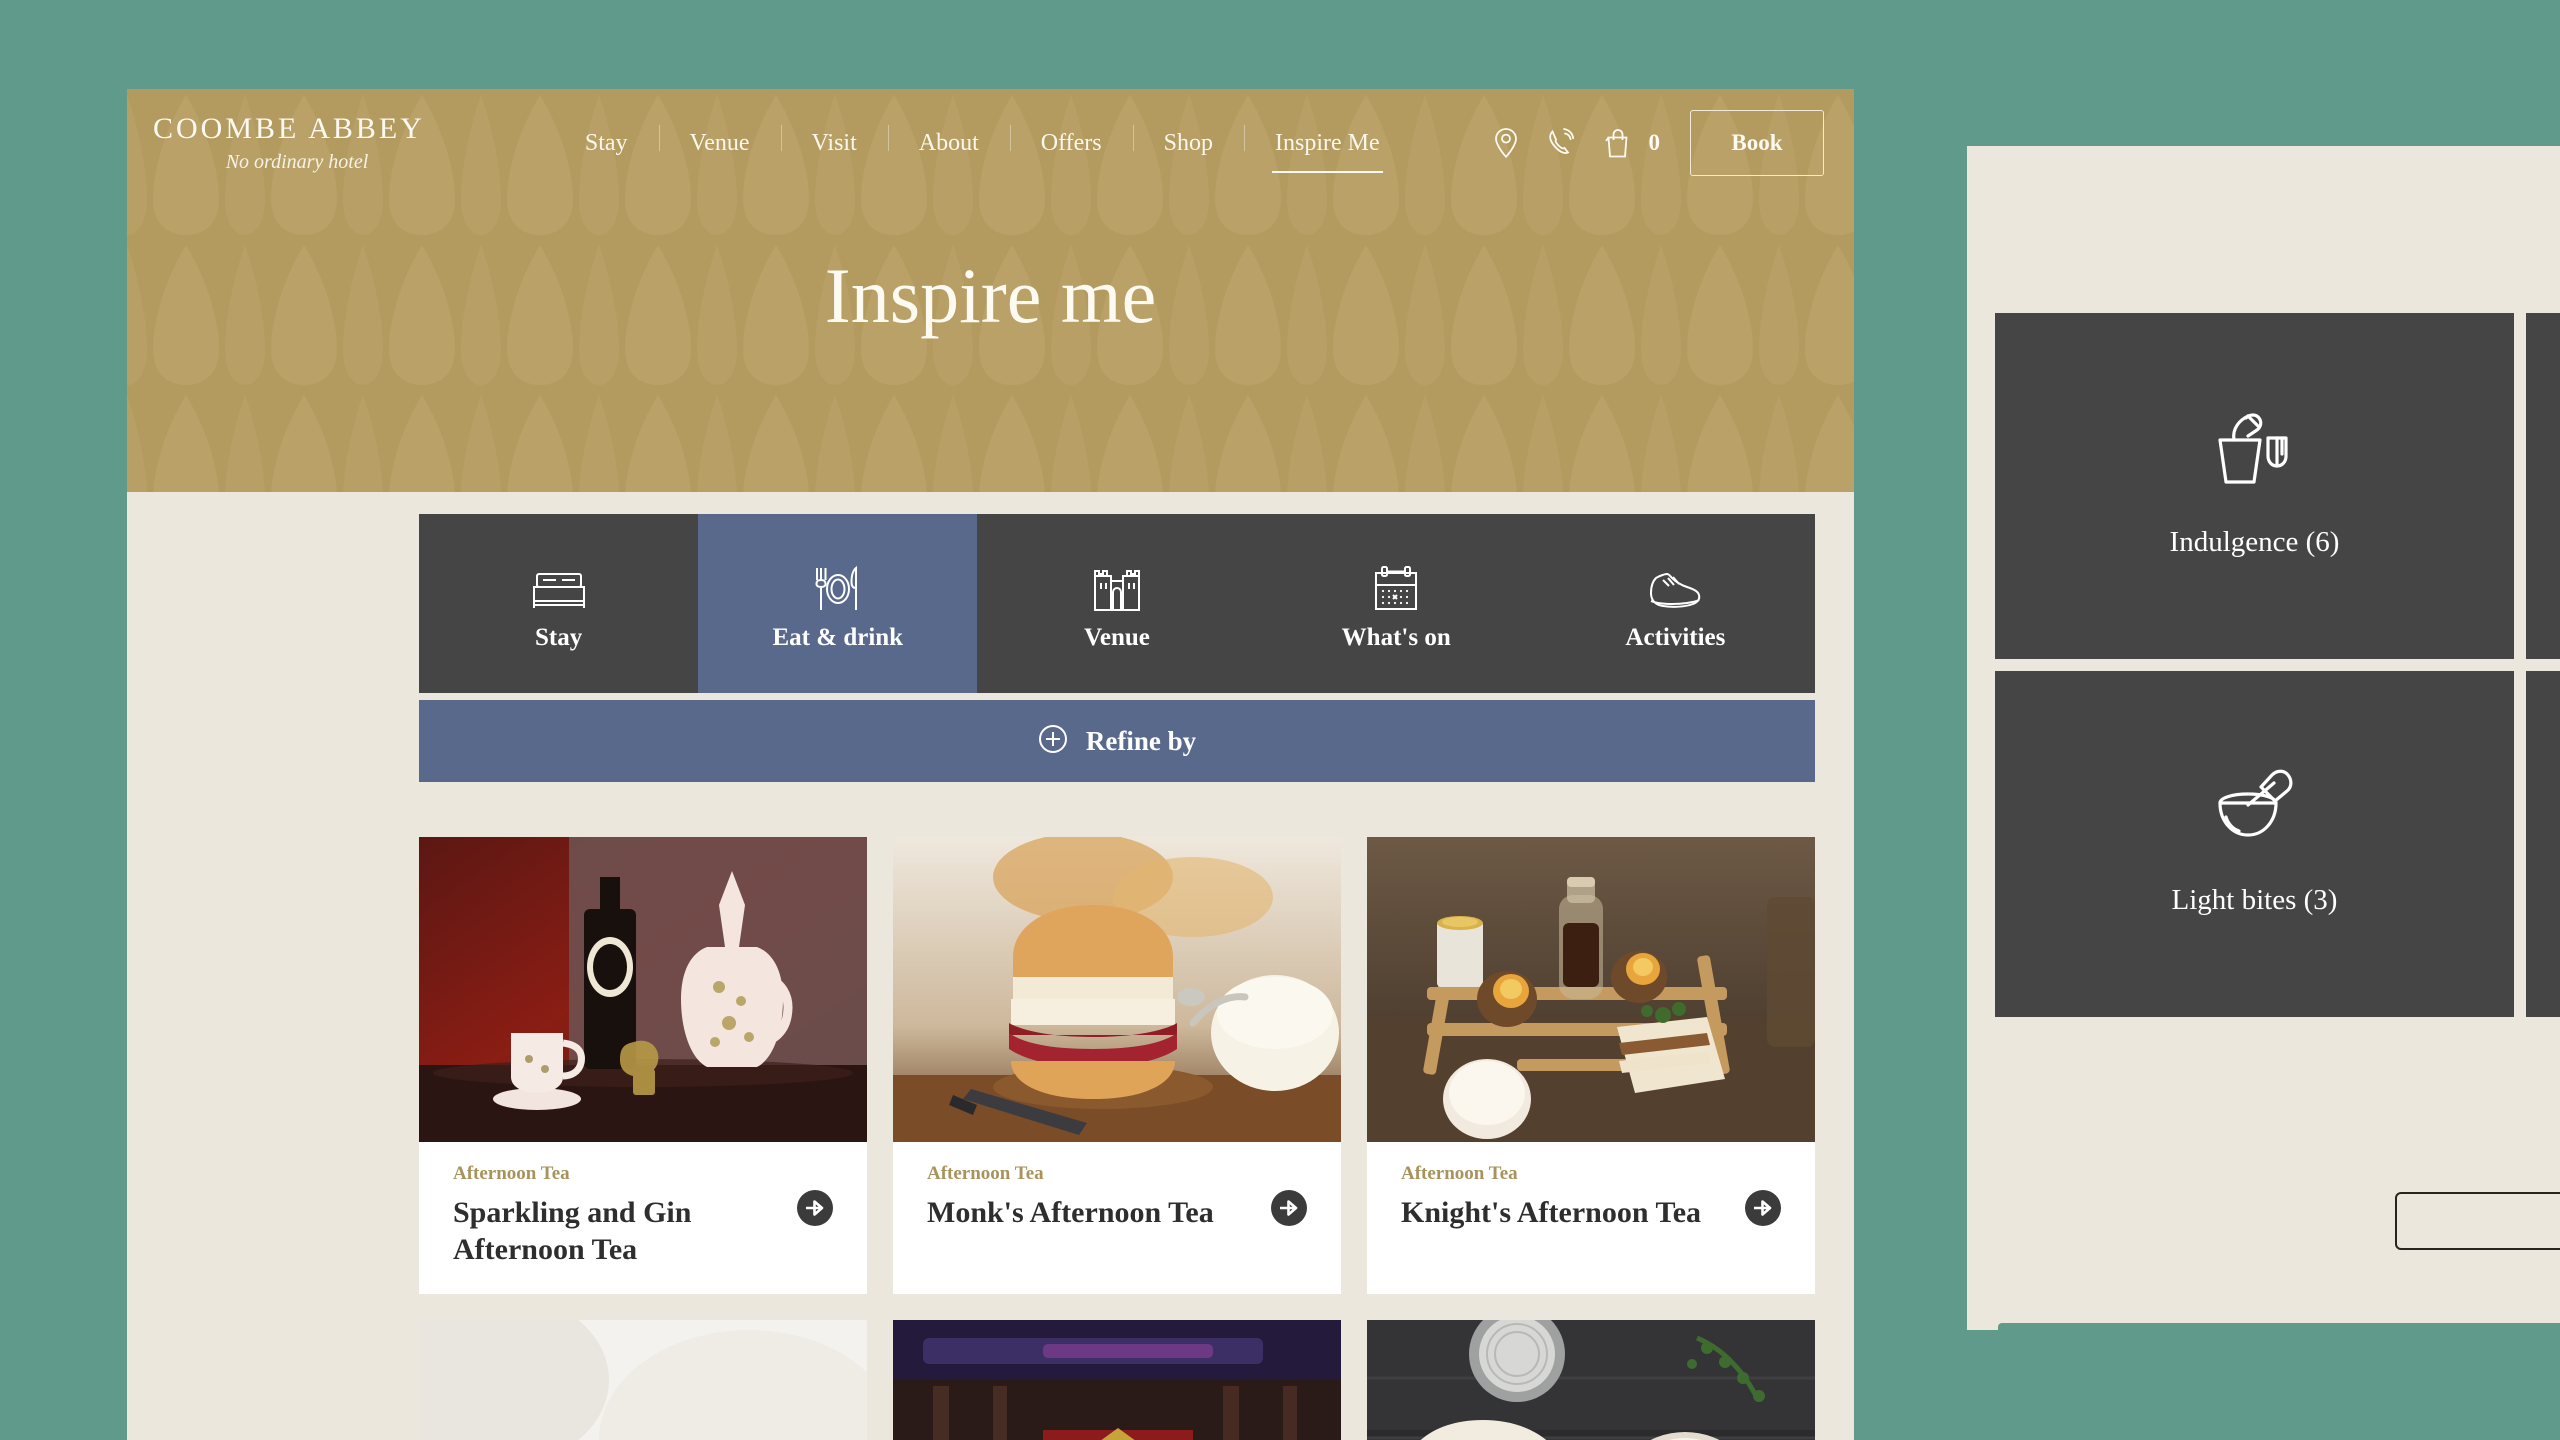 This screenshot has width=2560, height=1440. Describe the element at coordinates (2543, 844) in the screenshot. I see `filter-cell-right-bottom` at that location.